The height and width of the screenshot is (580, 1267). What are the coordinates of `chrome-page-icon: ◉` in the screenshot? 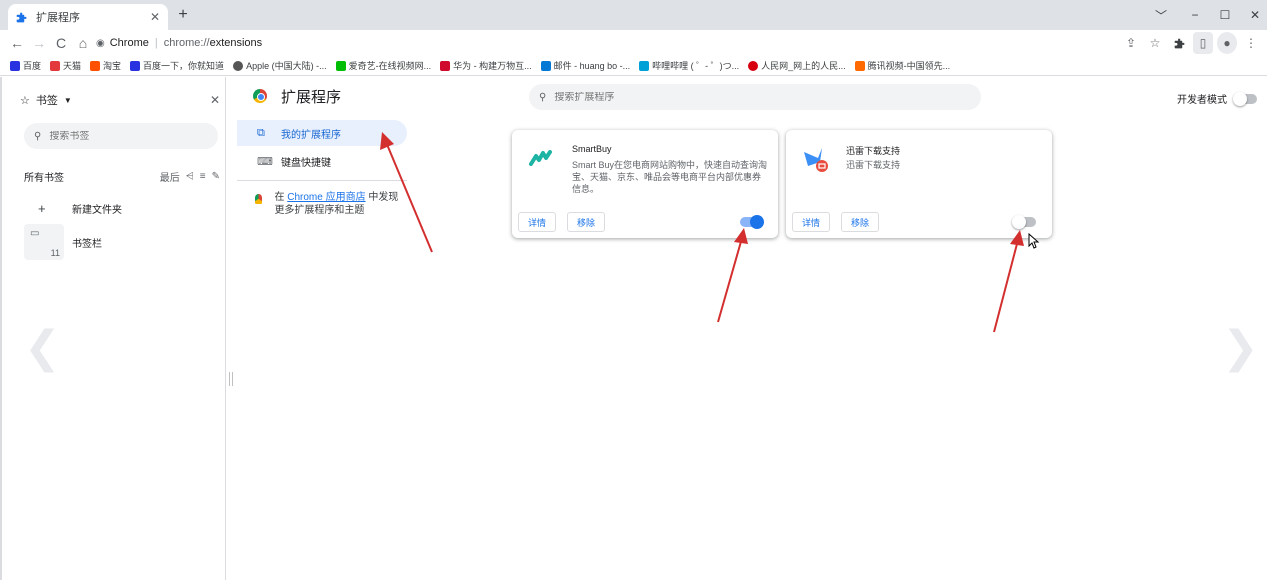 It's located at (100, 43).